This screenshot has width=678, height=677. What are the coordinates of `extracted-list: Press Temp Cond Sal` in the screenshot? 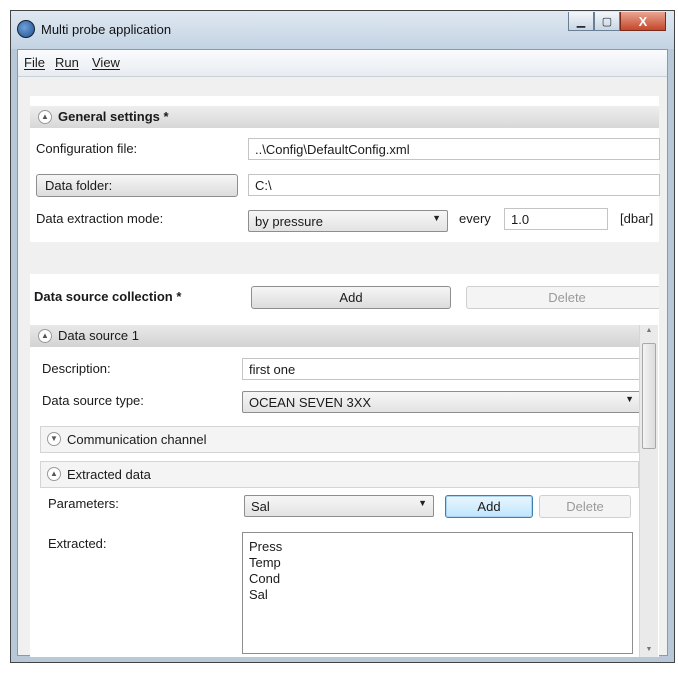 It's located at (437, 593).